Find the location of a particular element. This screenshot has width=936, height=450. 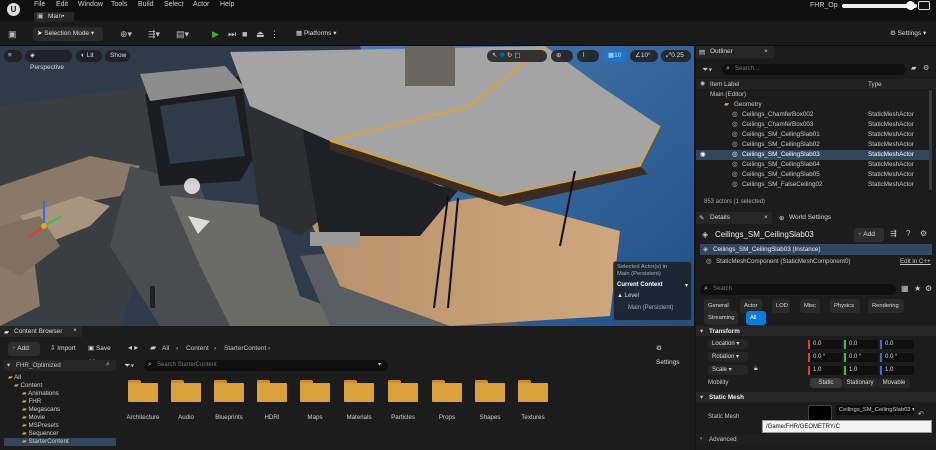

save-all-button: ▣ Save All is located at coordinates (103, 354).